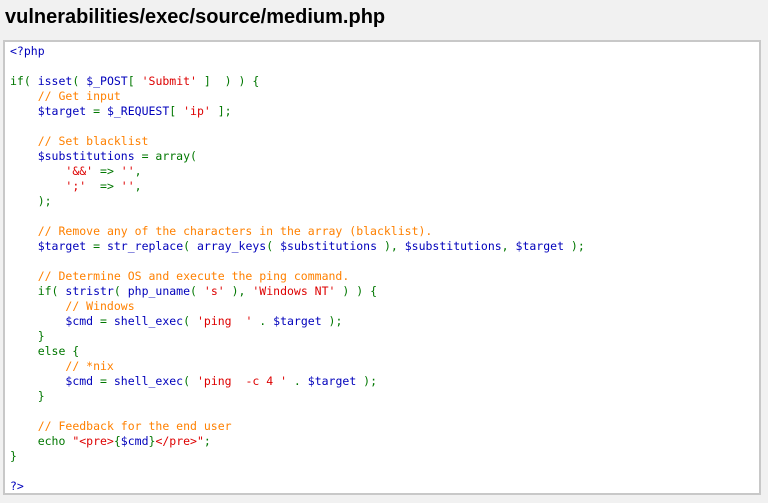 This screenshot has width=768, height=503. What do you see at coordinates (197, 111) in the screenshot?
I see `code-token-string: 'ip'` at bounding box center [197, 111].